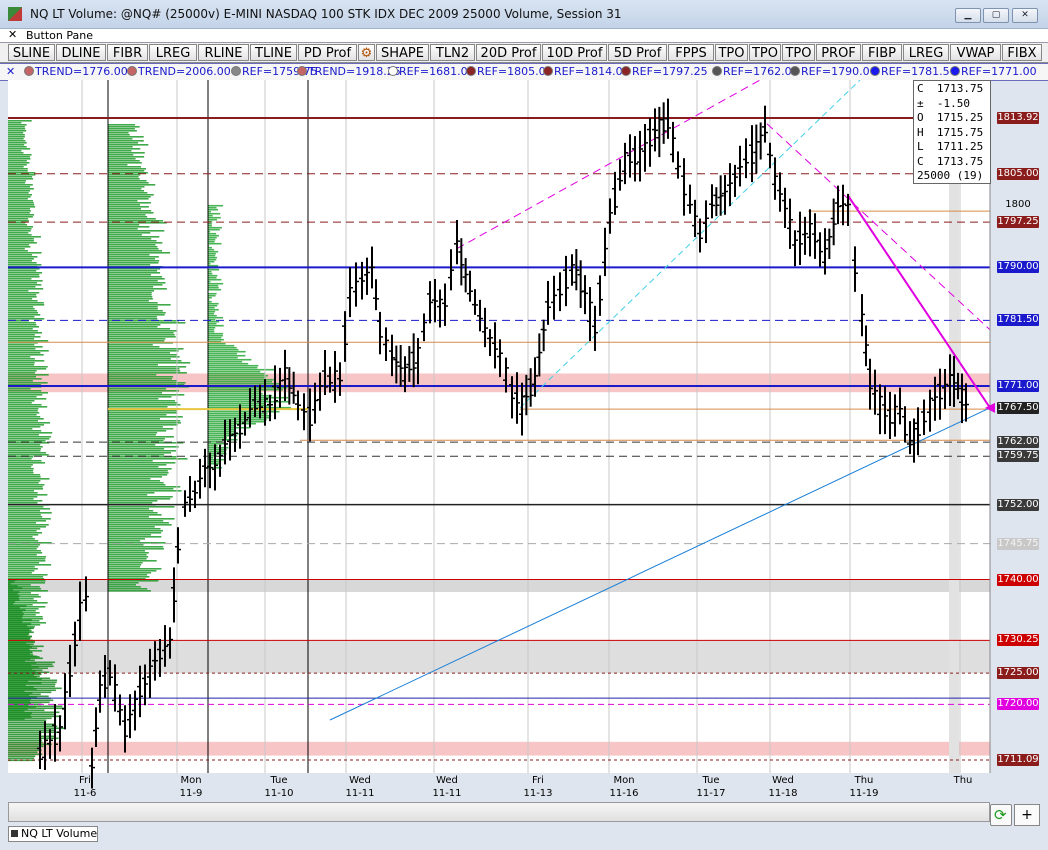 The width and height of the screenshot is (1048, 850). I want to click on ref-label: REF=1797.25, so click(670, 71).